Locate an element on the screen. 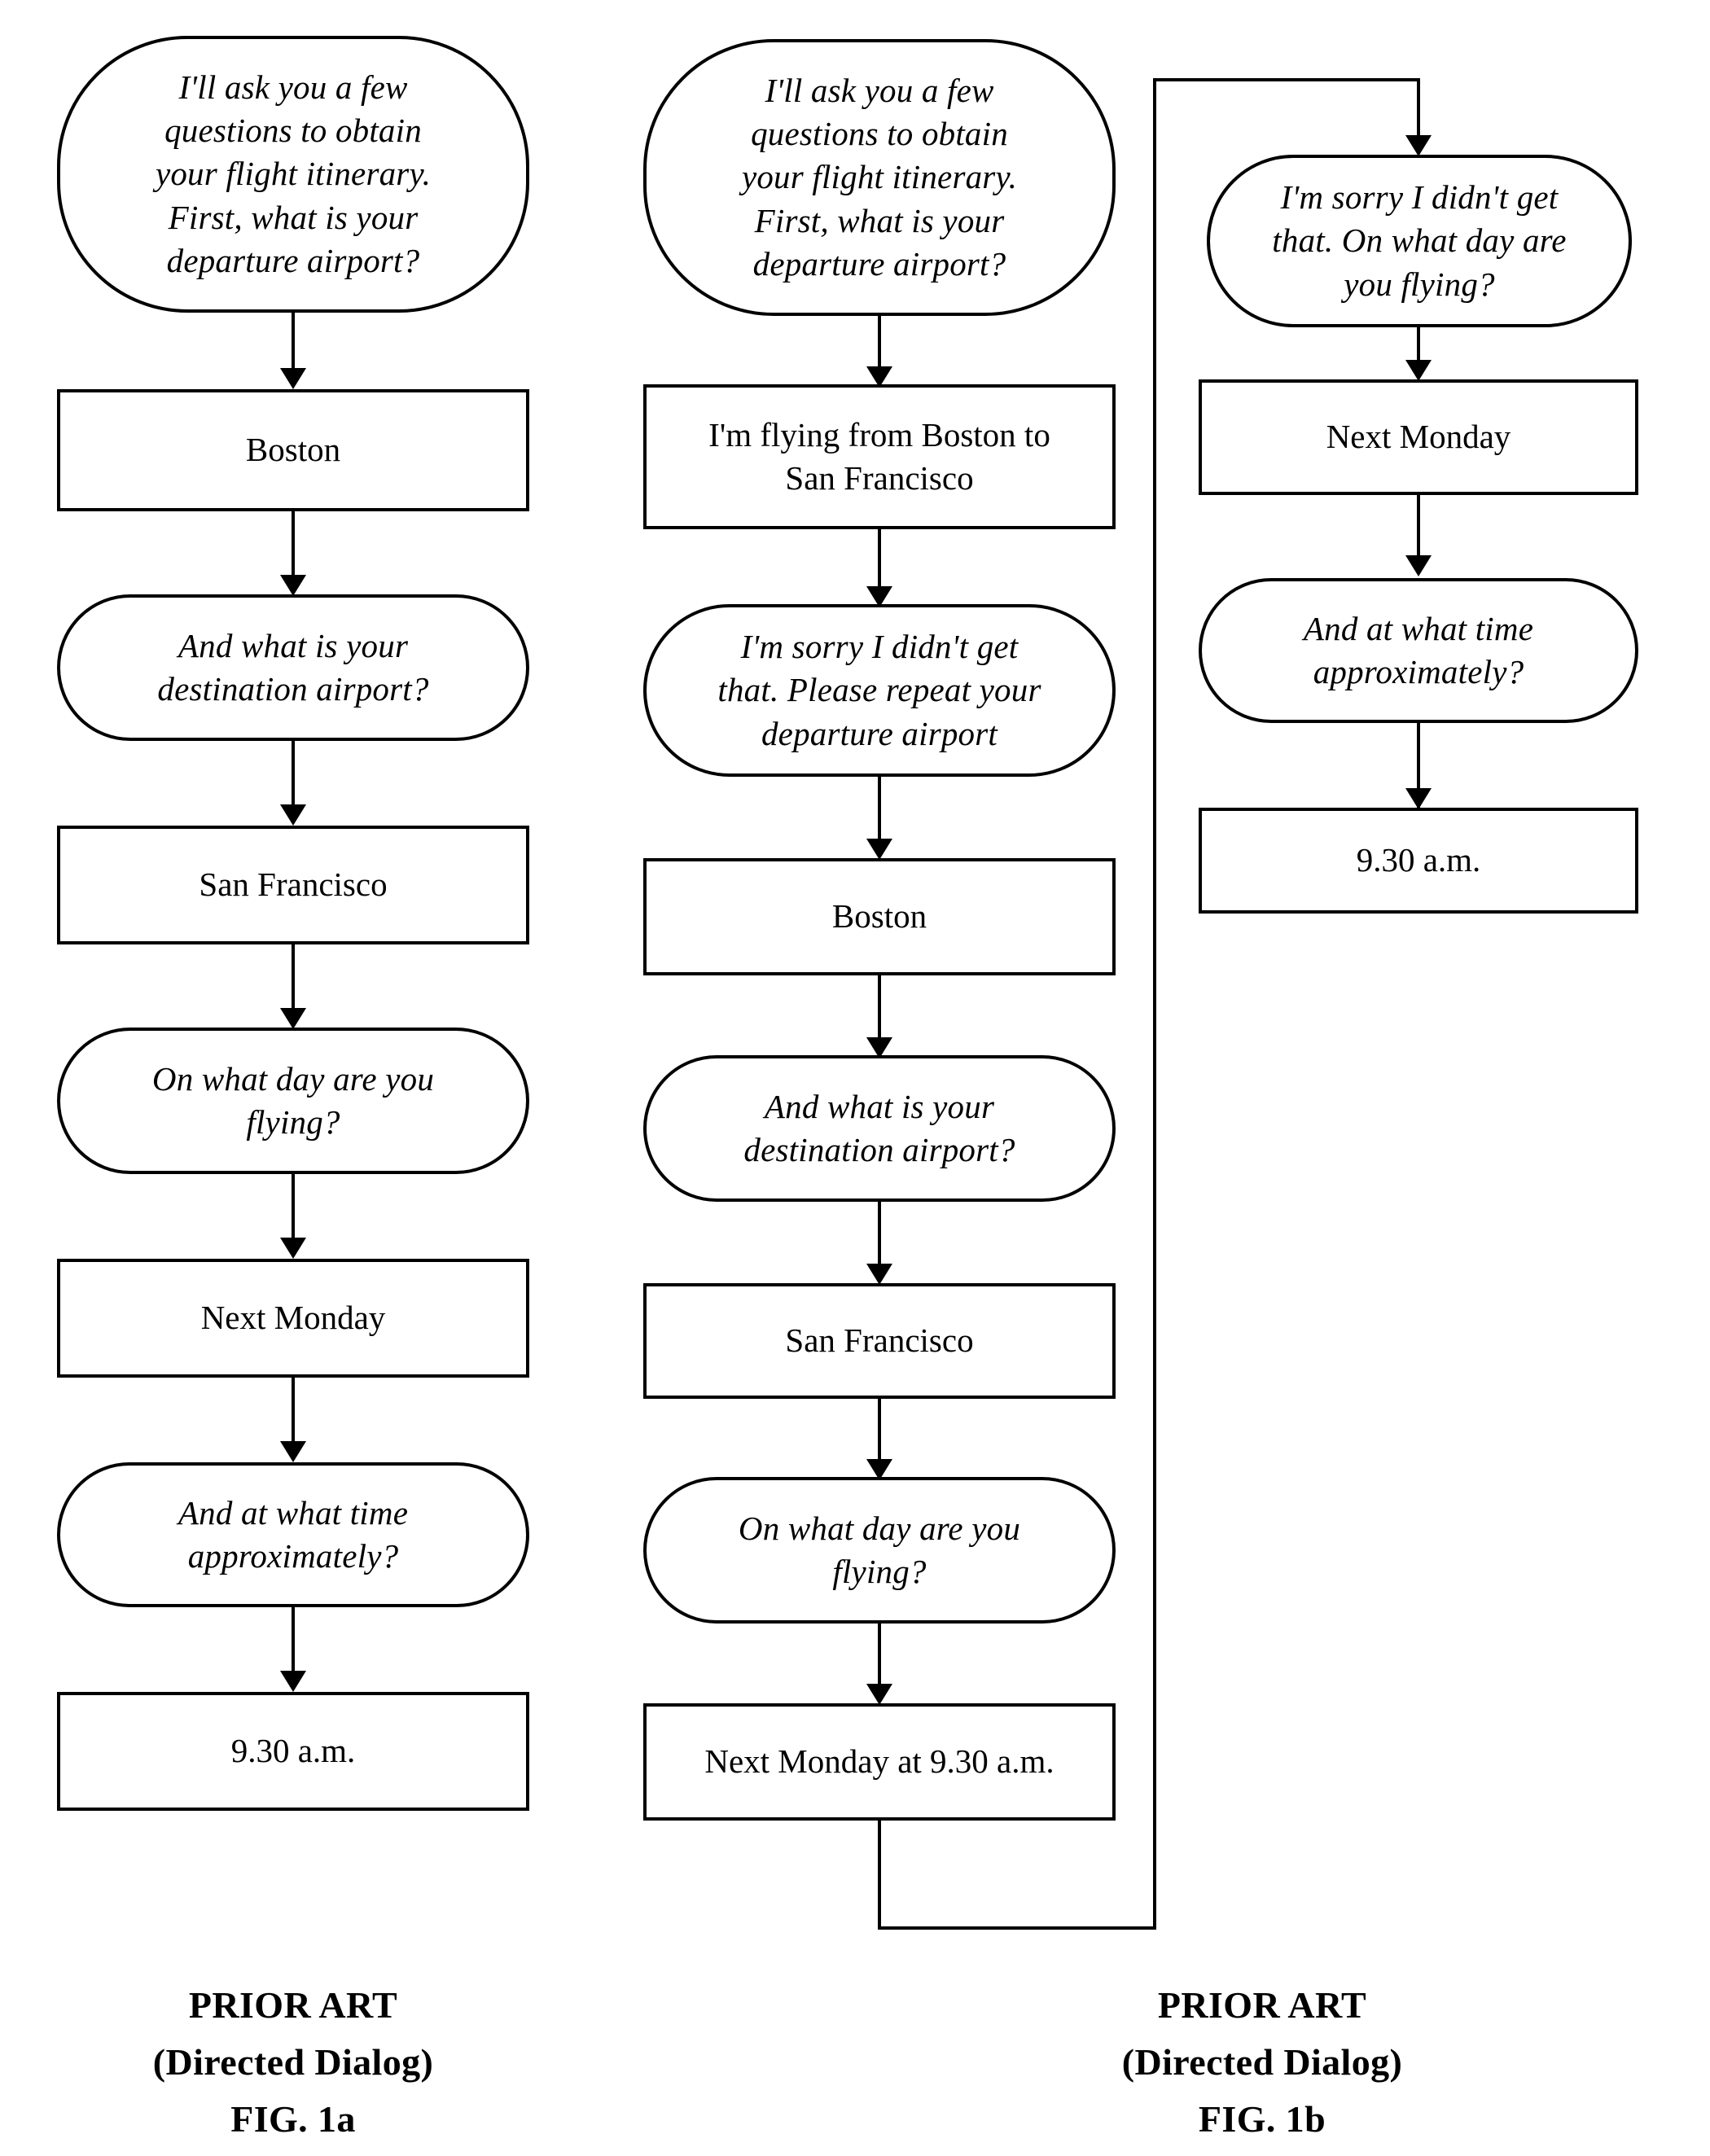 Image resolution: width=1710 pixels, height=2156 pixels. caption-fig-1a-line1: PRIOR ART is located at coordinates (293, 2005).